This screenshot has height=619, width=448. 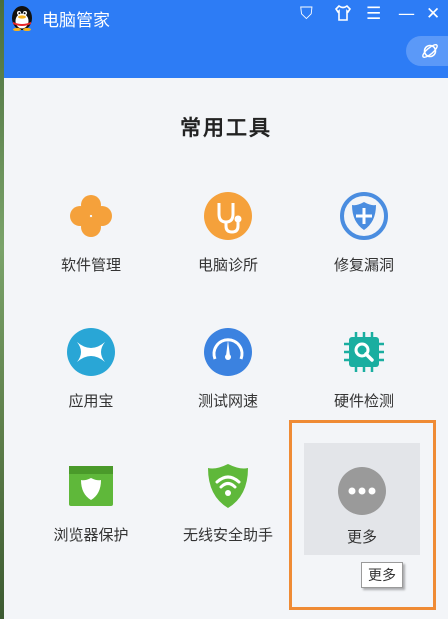 I want to click on tool-label: 软件管理, so click(x=90, y=265).